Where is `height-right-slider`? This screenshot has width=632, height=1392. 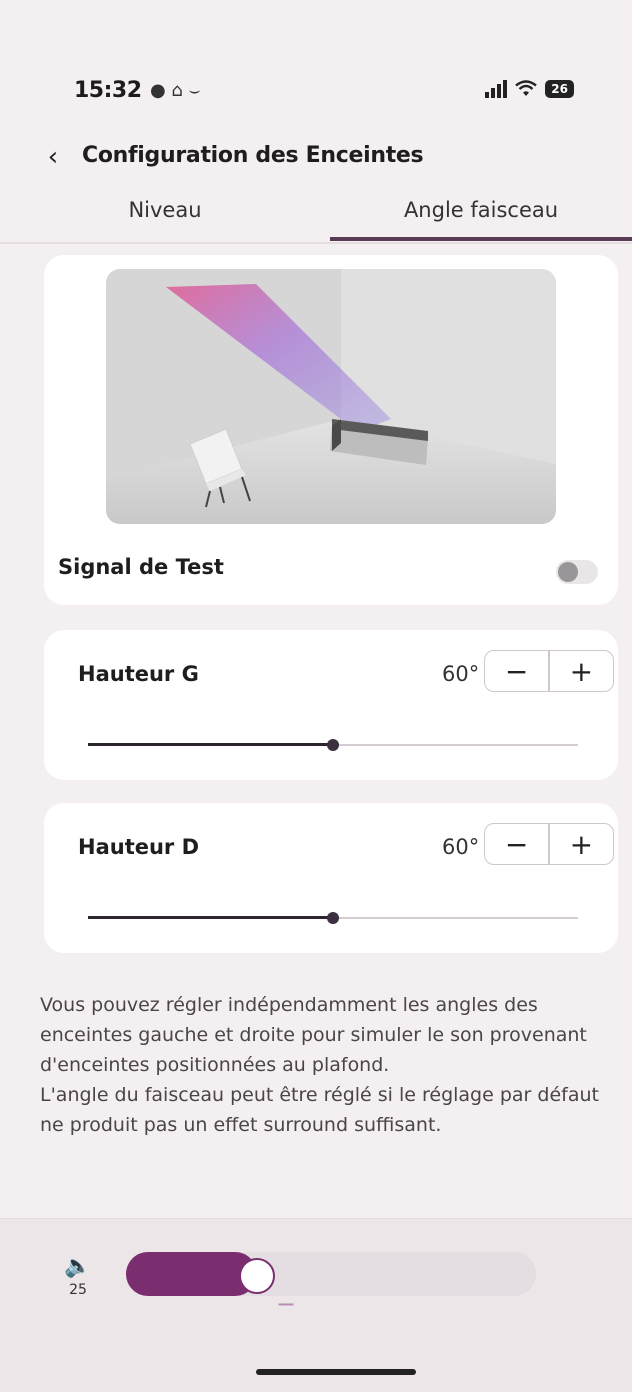
height-right-slider is located at coordinates (333, 918).